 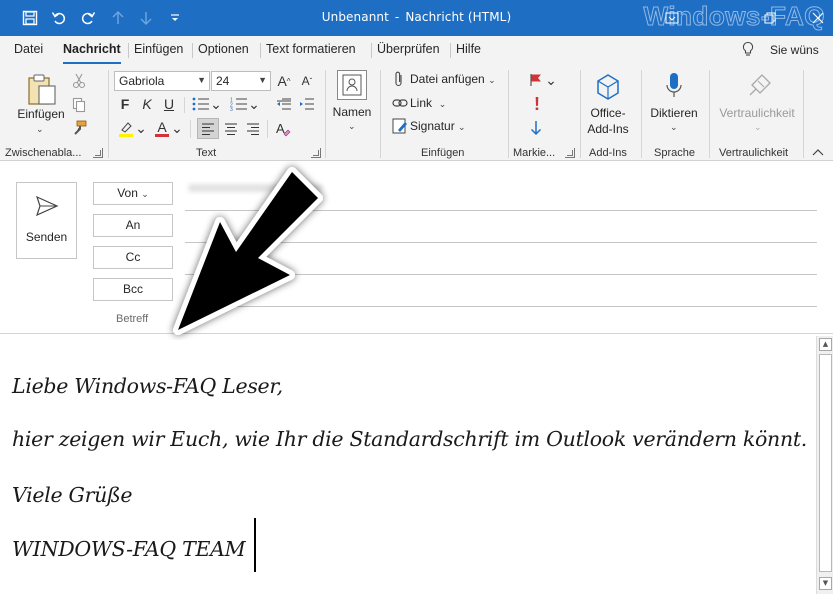 I want to click on highlight-icon, so click(x=126, y=129).